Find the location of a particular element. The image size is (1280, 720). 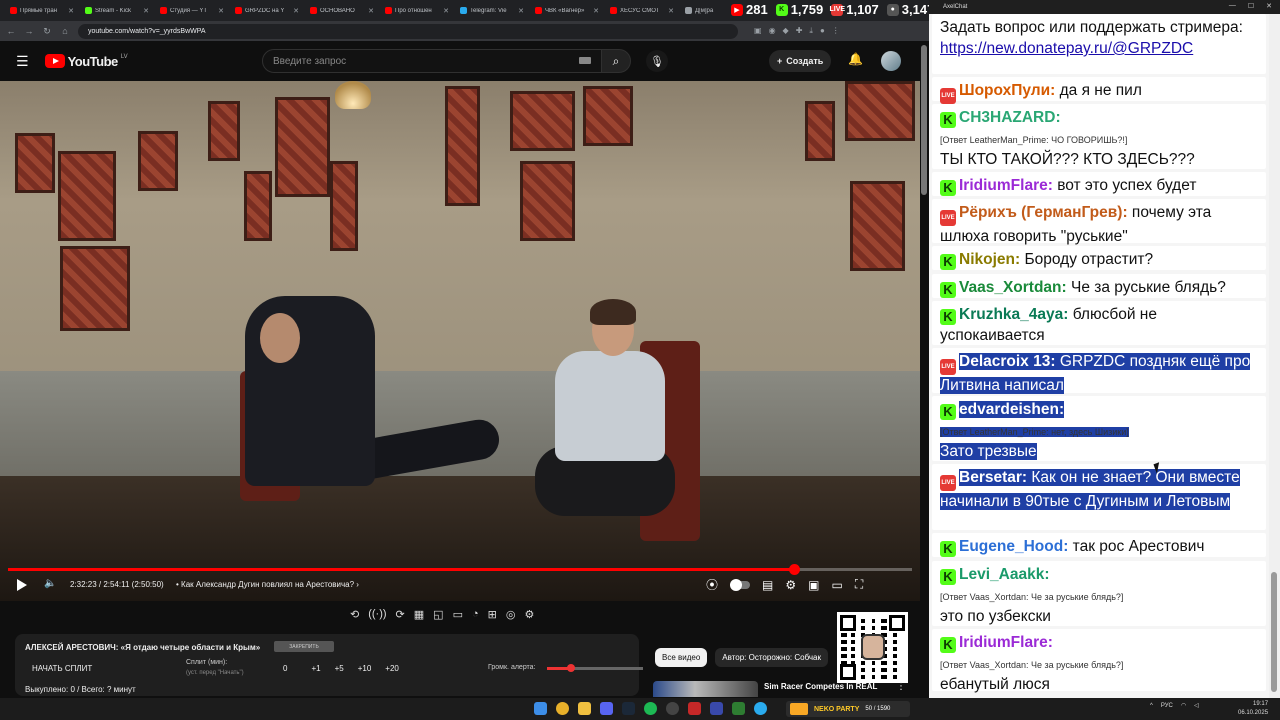

puzzle-icon: ✚ is located at coordinates (799, 31).